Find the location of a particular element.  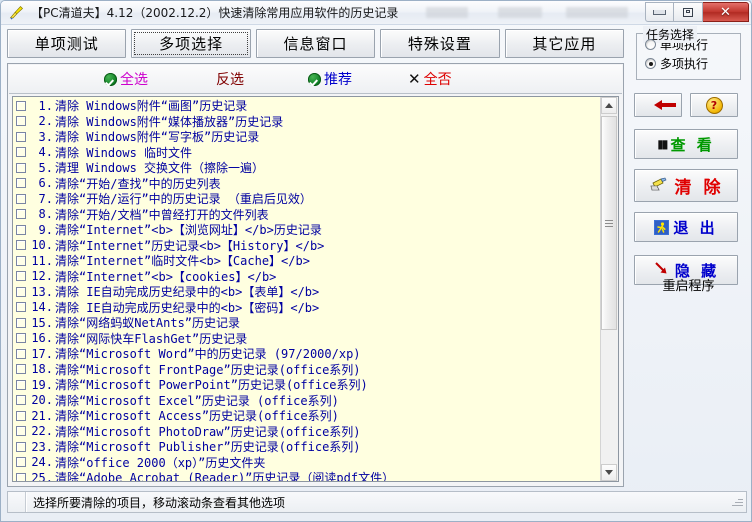

item-number: 21. is located at coordinates (42, 415).